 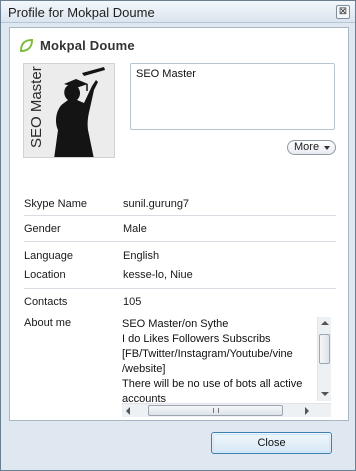 I want to click on contacts-label: Contacts, so click(x=46, y=302).